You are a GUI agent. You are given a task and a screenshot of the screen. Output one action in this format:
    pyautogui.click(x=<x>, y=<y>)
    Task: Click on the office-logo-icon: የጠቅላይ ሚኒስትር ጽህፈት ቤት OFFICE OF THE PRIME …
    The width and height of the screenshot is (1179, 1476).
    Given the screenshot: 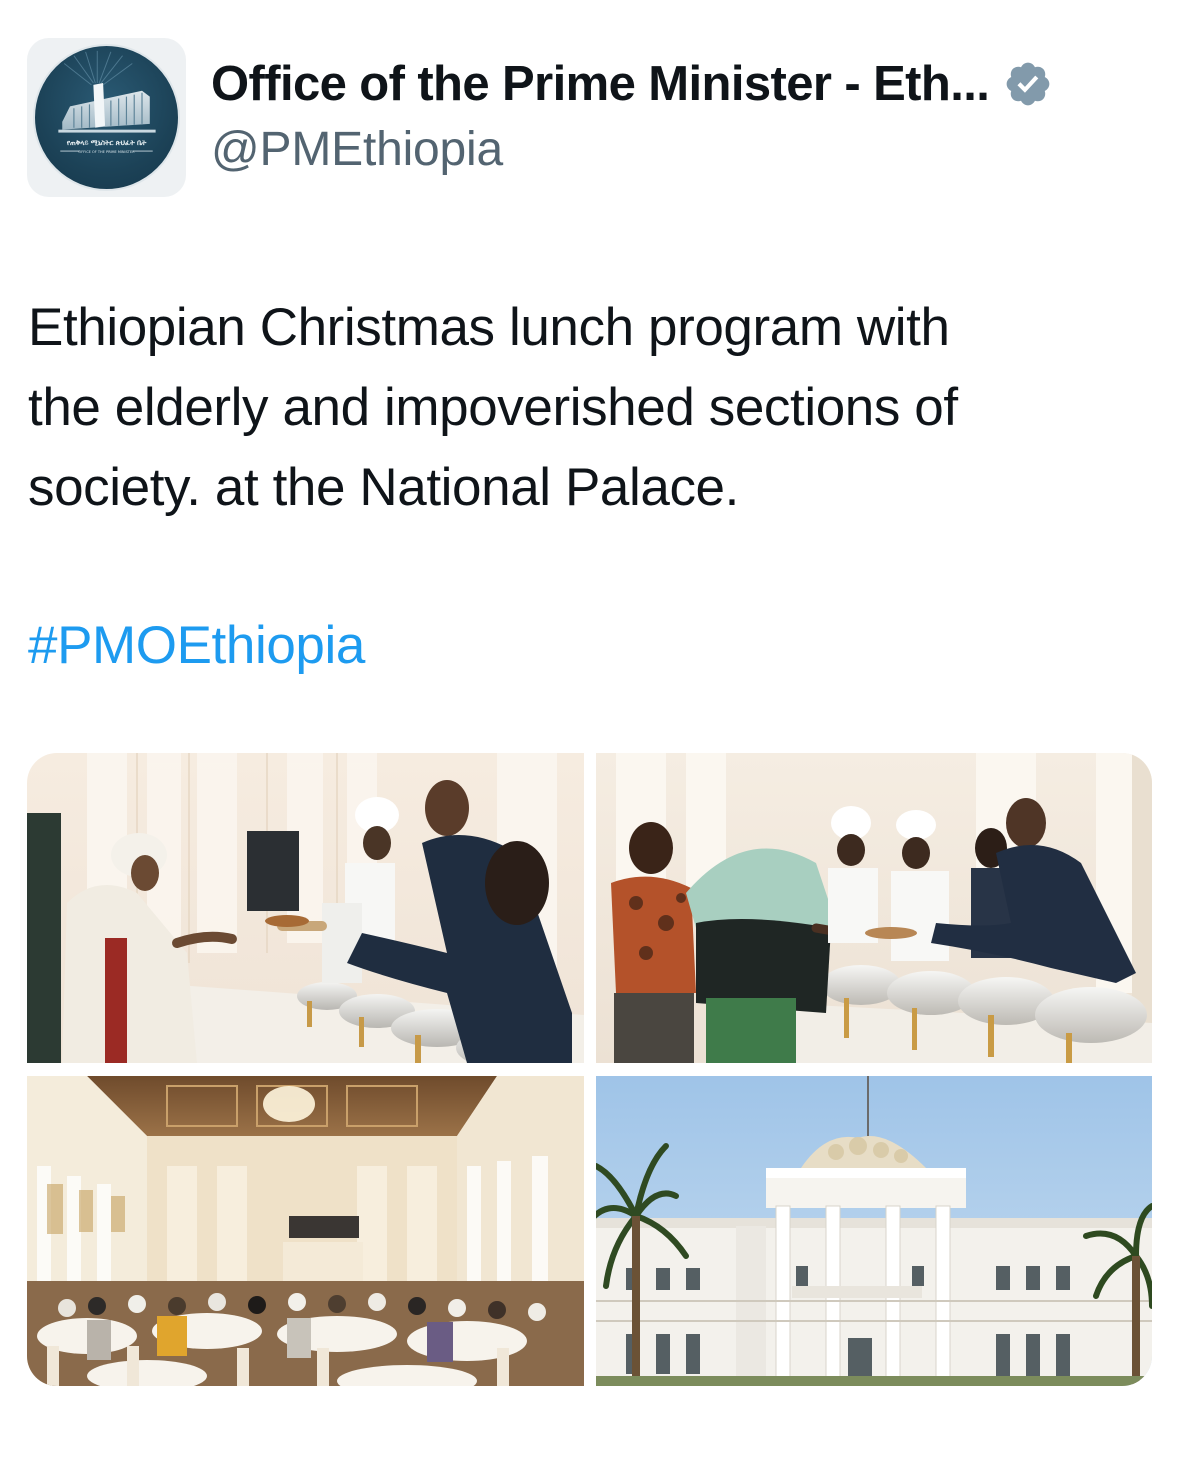 What is the action you would take?
    pyautogui.click(x=107, y=102)
    